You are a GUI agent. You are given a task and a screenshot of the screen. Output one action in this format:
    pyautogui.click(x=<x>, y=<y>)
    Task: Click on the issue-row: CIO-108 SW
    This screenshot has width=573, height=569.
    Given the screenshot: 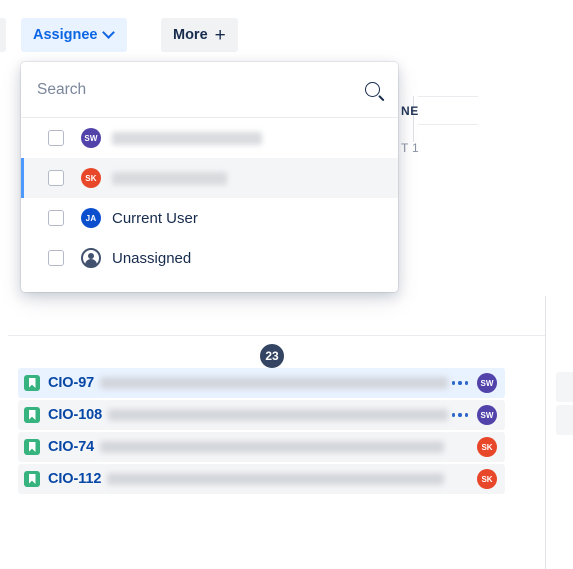 What is the action you would take?
    pyautogui.click(x=261, y=415)
    